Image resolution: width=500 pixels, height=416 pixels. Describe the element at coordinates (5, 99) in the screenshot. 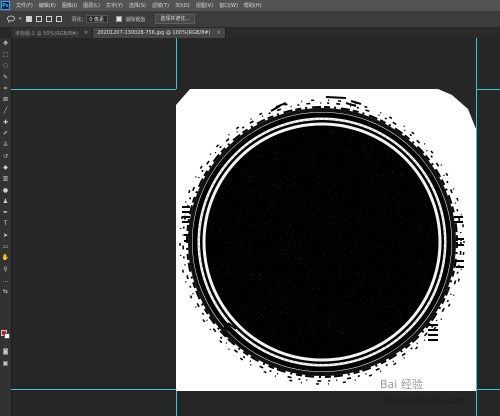

I see `frame-tool-icon: ⊠` at that location.